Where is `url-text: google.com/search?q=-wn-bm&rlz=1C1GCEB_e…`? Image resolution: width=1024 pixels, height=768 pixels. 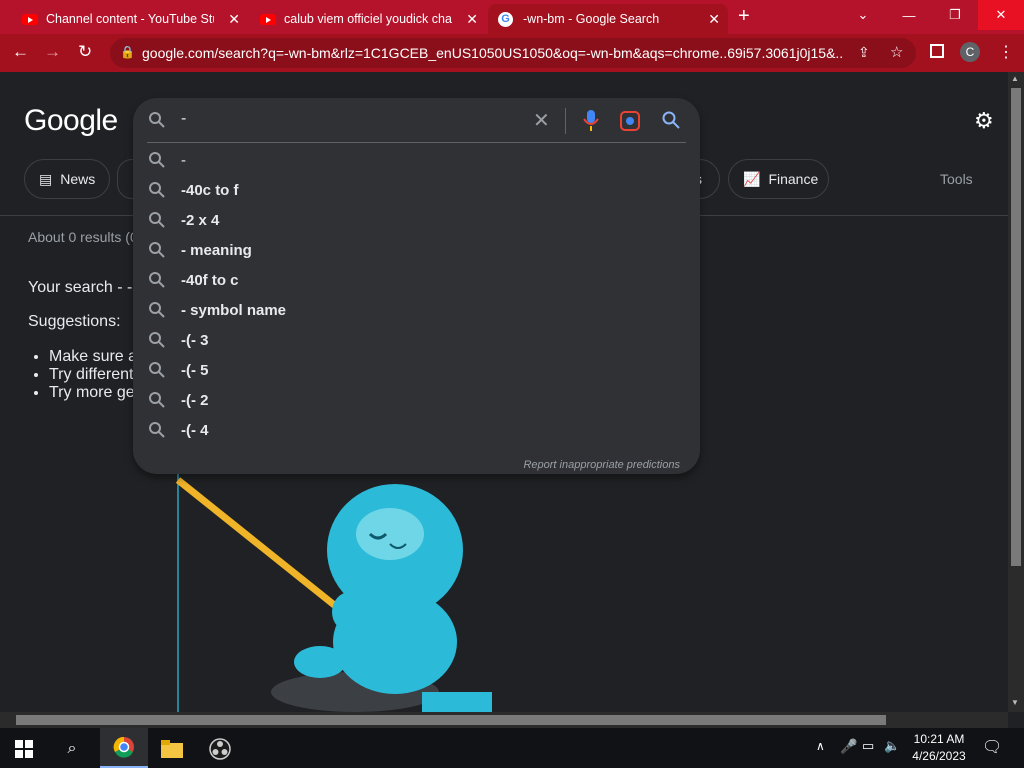 url-text: google.com/search?q=-wn-bm&rlz=1C1GCEB_e… is located at coordinates (492, 53).